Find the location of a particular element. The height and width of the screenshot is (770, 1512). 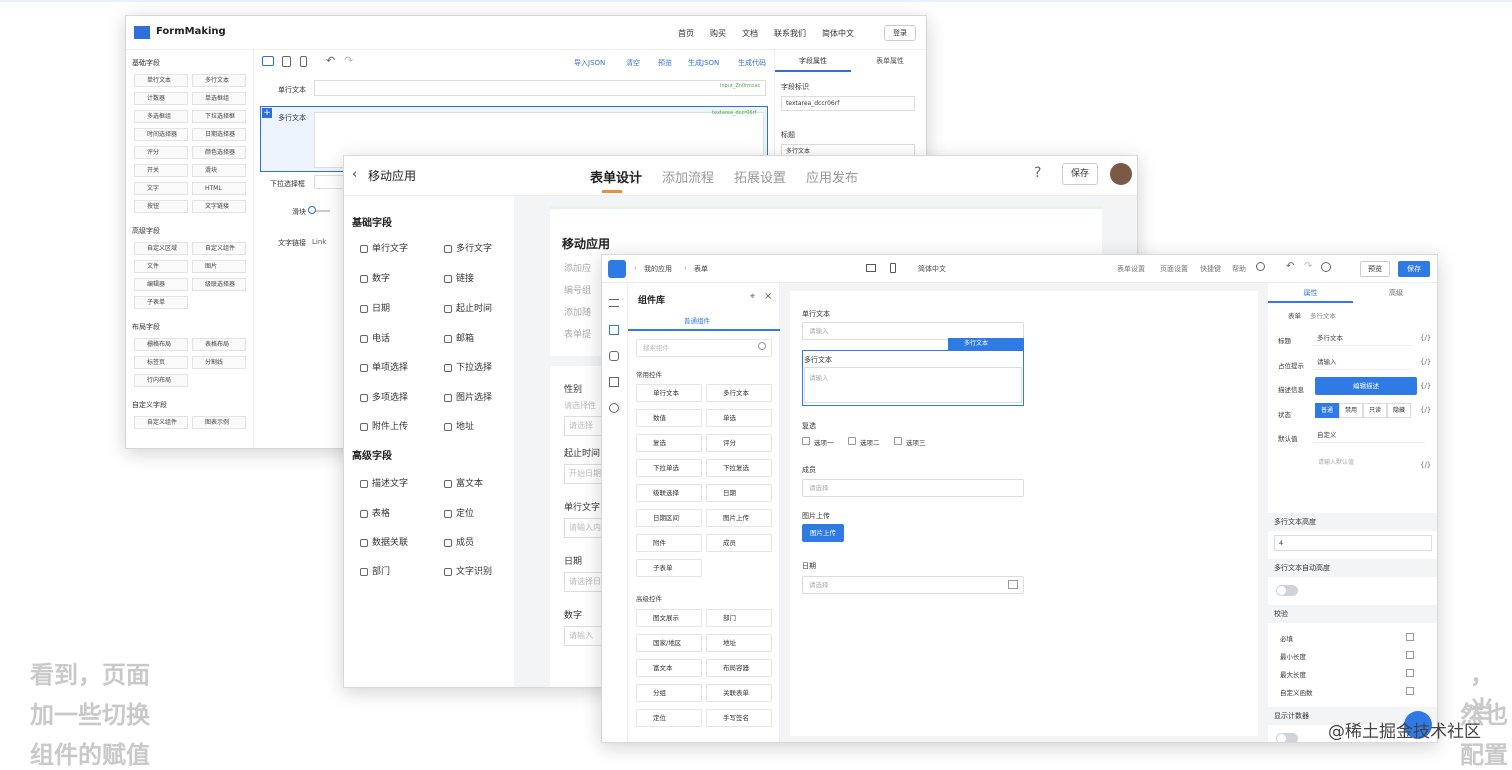

link-text: Link is located at coordinates (319, 242).